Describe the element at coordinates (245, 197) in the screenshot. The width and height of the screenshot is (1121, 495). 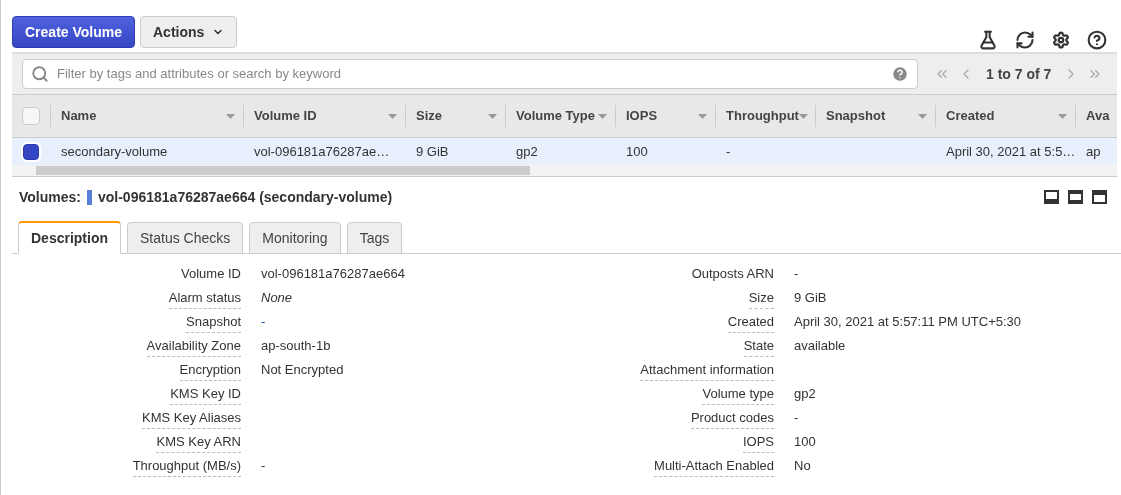
I see `details-title: vol-096181a76287ae664 (secondary-volume)` at that location.